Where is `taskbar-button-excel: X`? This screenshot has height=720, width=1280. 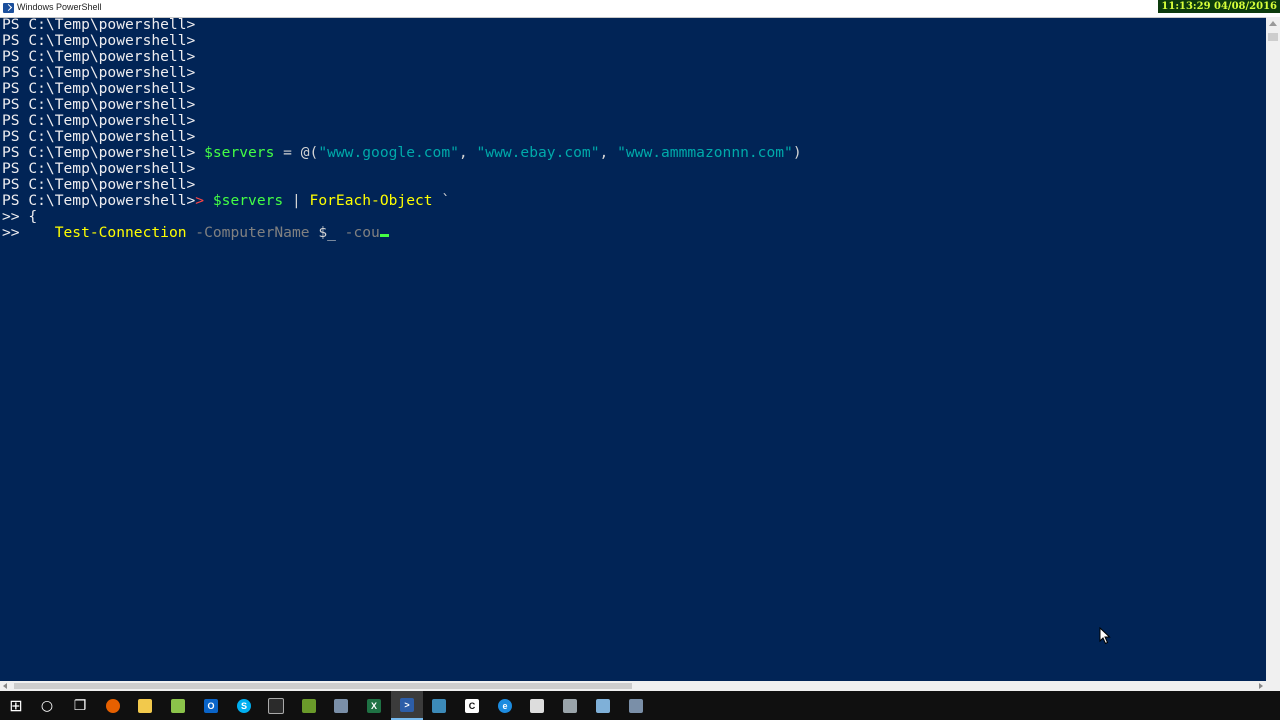 taskbar-button-excel: X is located at coordinates (374, 705).